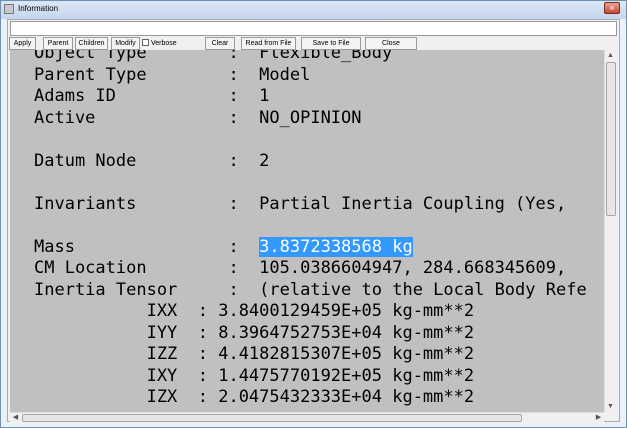 The image size is (627, 428). Describe the element at coordinates (331, 43) in the screenshot. I see `save-to-file-button: Save to File` at that location.